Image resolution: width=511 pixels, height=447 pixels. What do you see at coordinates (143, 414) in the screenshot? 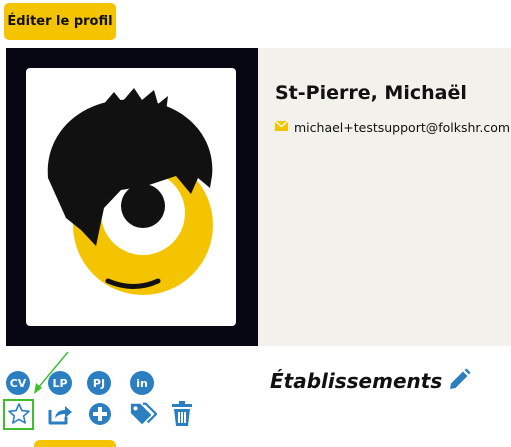
I see `tags-icon` at bounding box center [143, 414].